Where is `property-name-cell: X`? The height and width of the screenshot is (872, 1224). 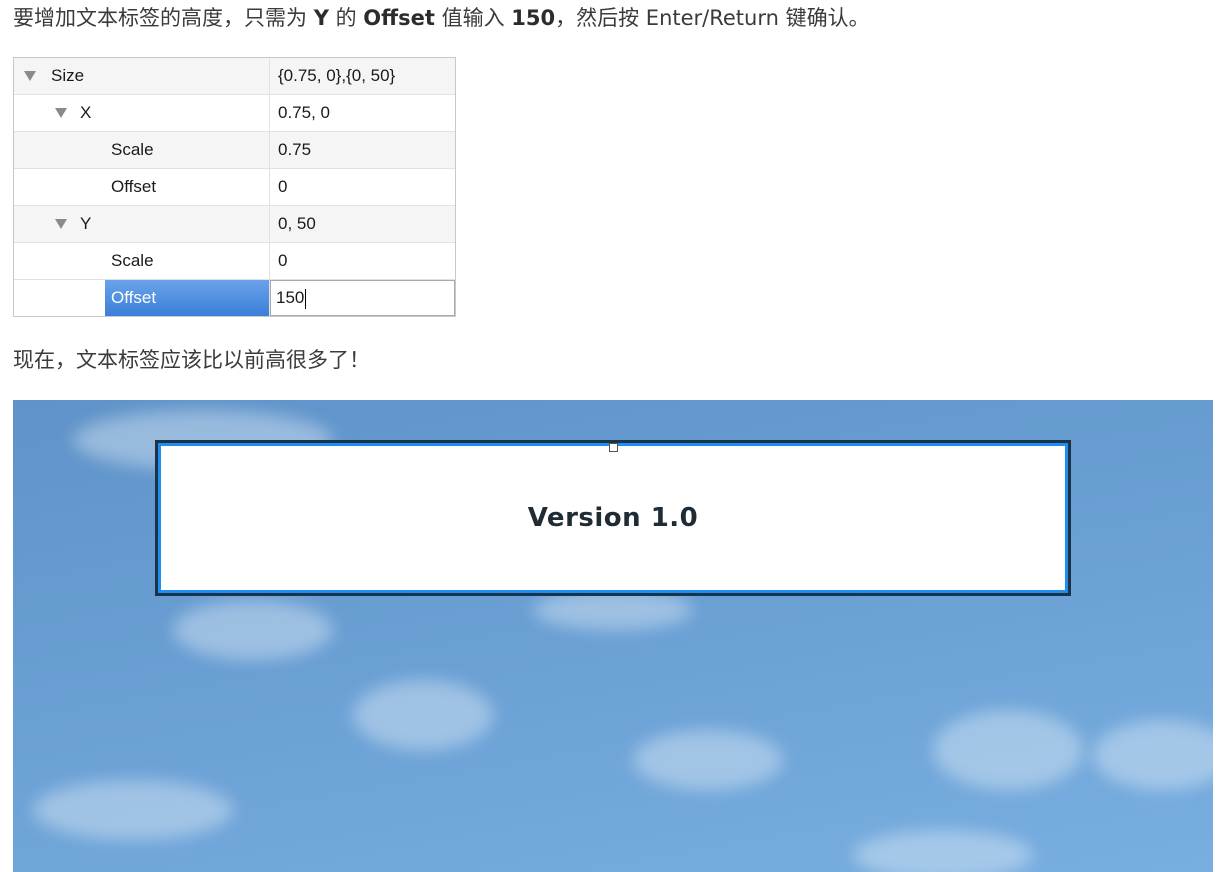 property-name-cell: X is located at coordinates (142, 113).